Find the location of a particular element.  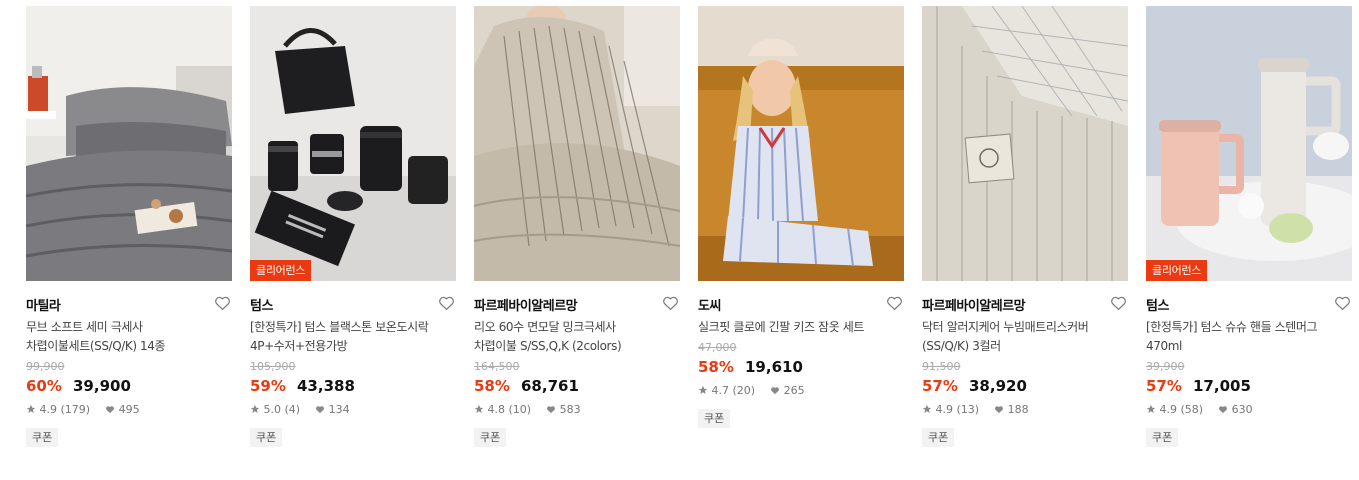

like-count: 134 is located at coordinates (339, 409).